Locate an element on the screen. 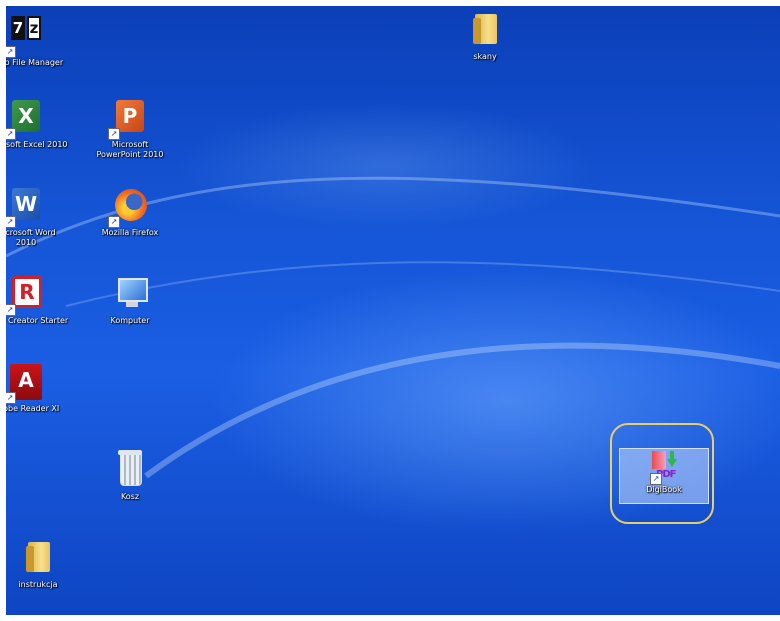 This screenshot has height=621, width=780. icon-label: Komputer is located at coordinates (130, 320).